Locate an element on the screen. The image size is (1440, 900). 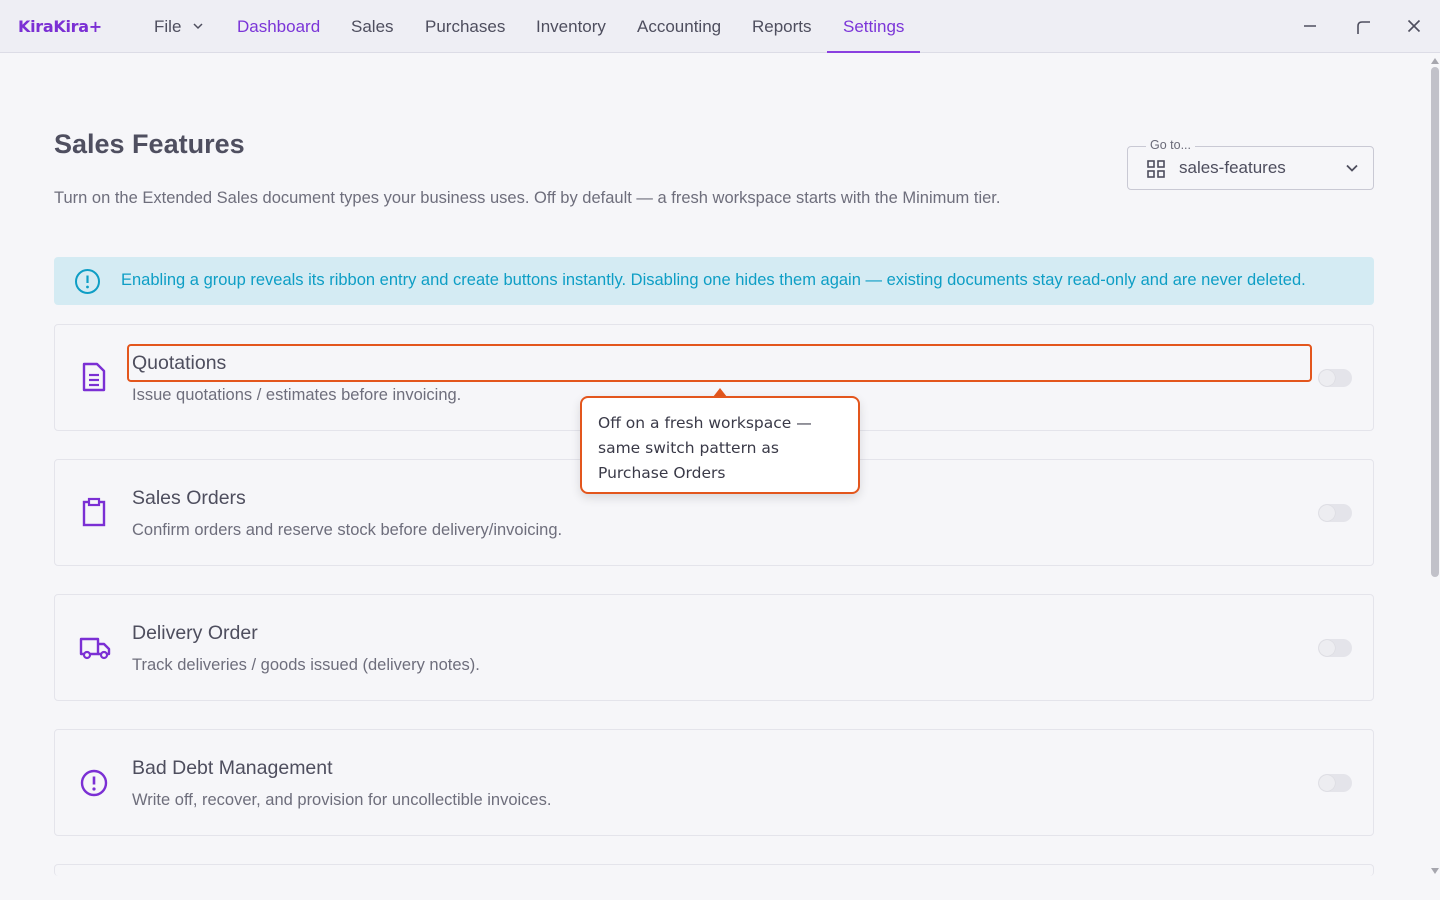
menu-file: File is located at coordinates (179, 26).